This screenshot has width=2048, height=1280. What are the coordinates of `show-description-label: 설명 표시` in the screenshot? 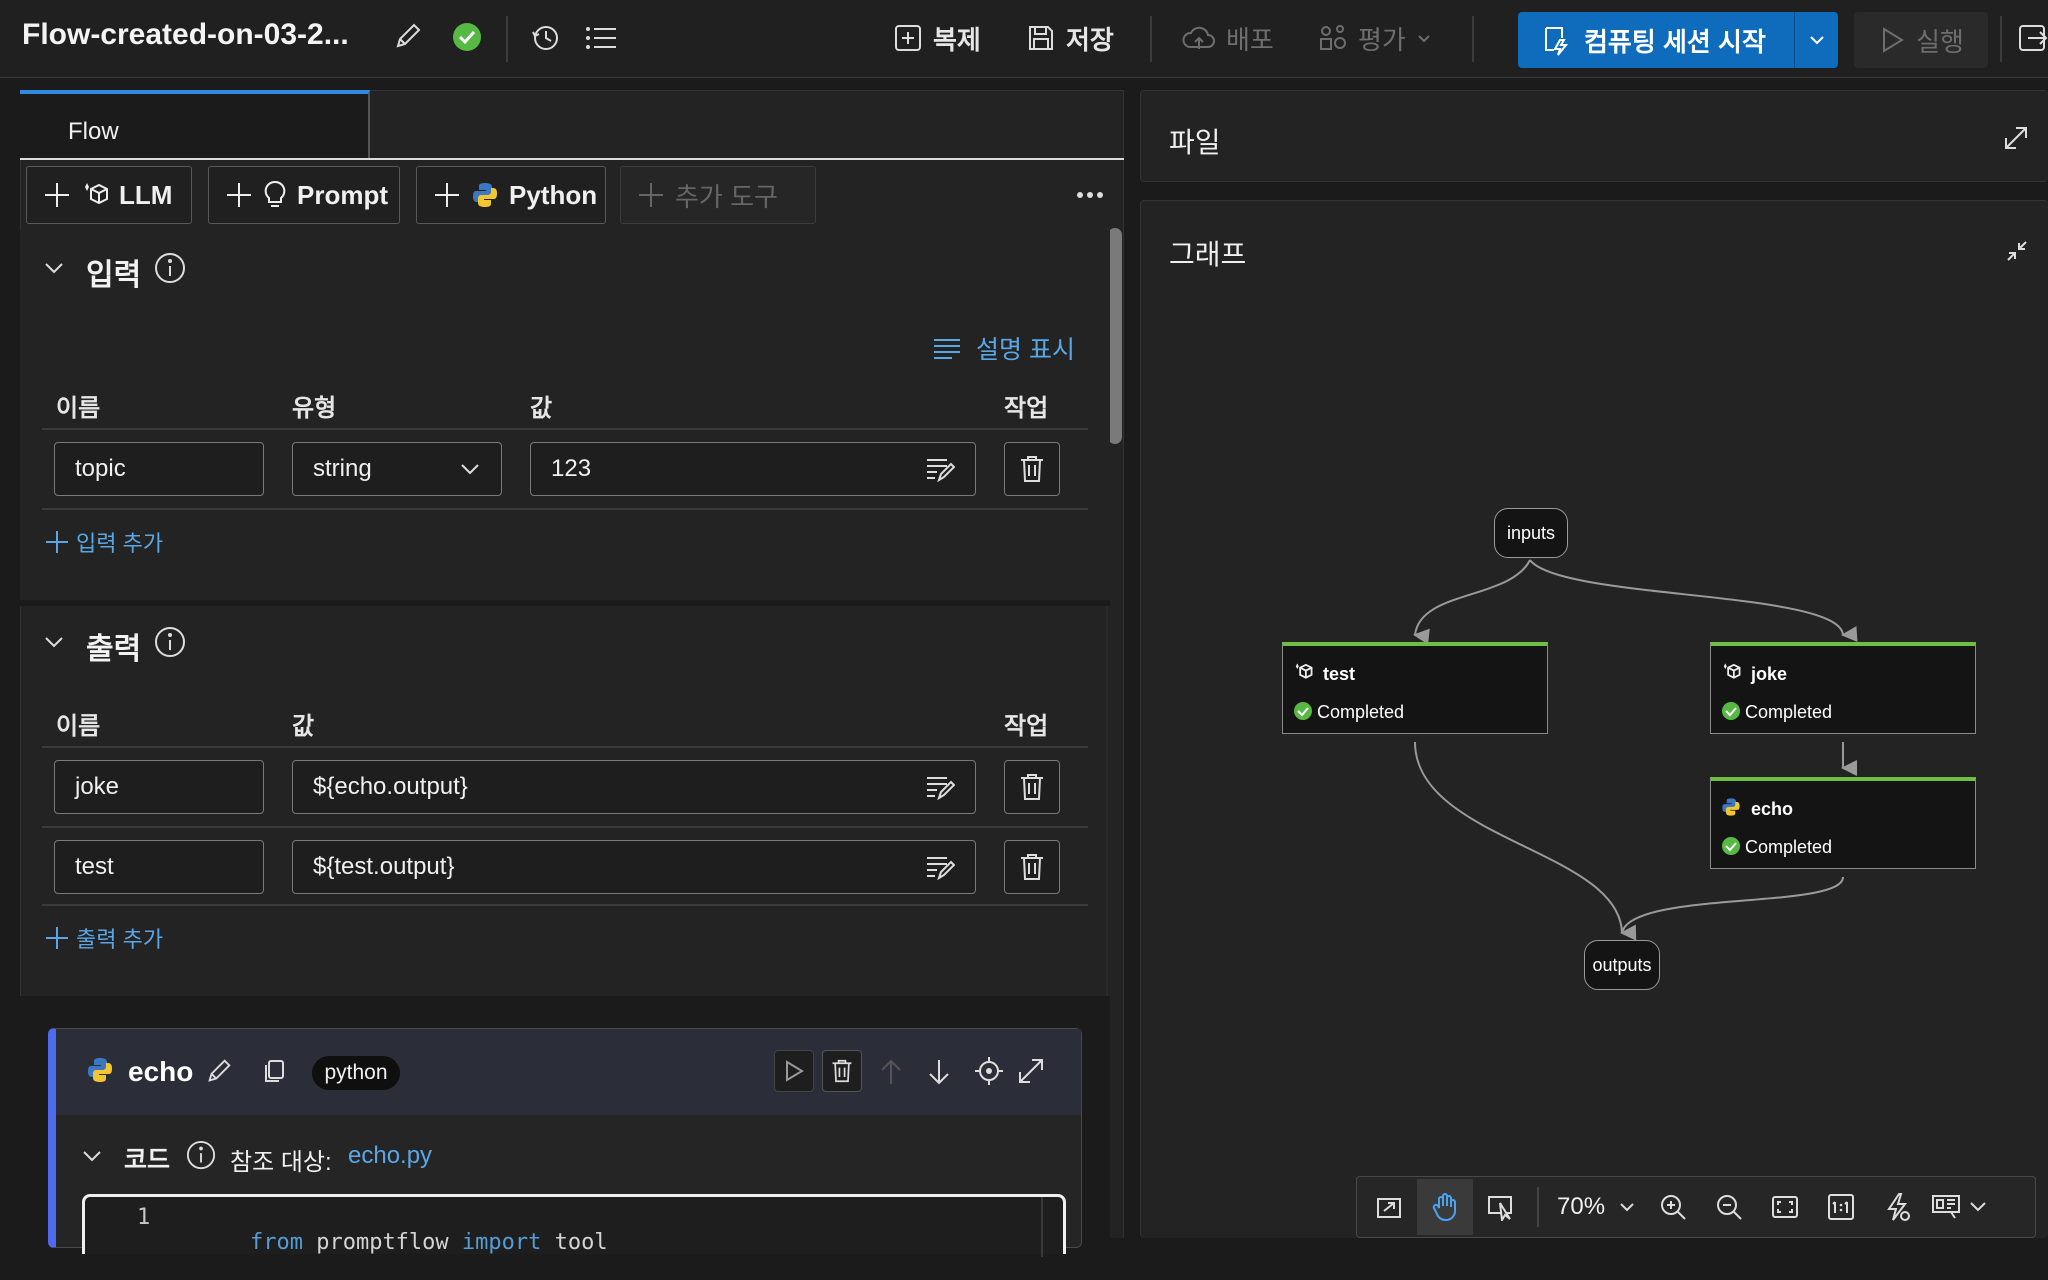 It's located at (1025, 350).